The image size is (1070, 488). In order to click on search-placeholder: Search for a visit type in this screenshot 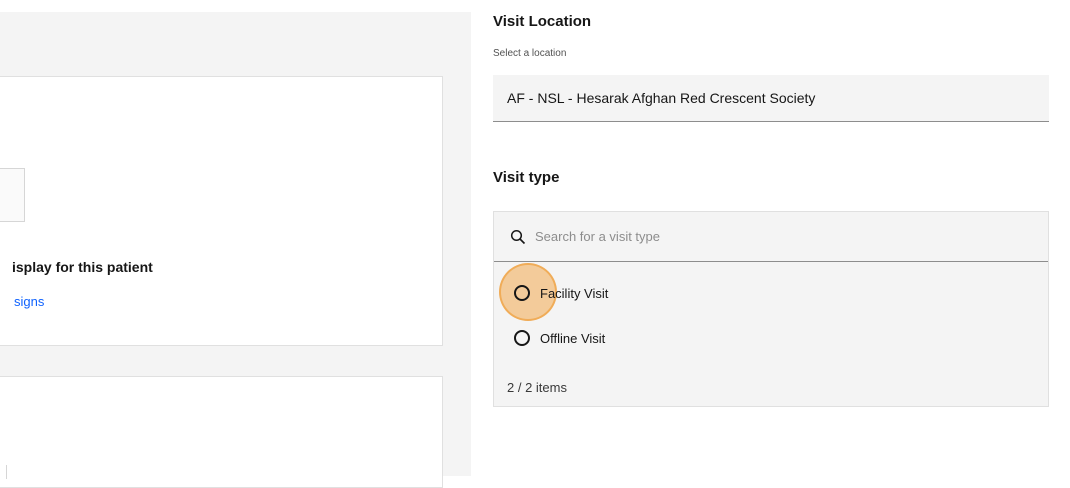, I will do `click(597, 236)`.